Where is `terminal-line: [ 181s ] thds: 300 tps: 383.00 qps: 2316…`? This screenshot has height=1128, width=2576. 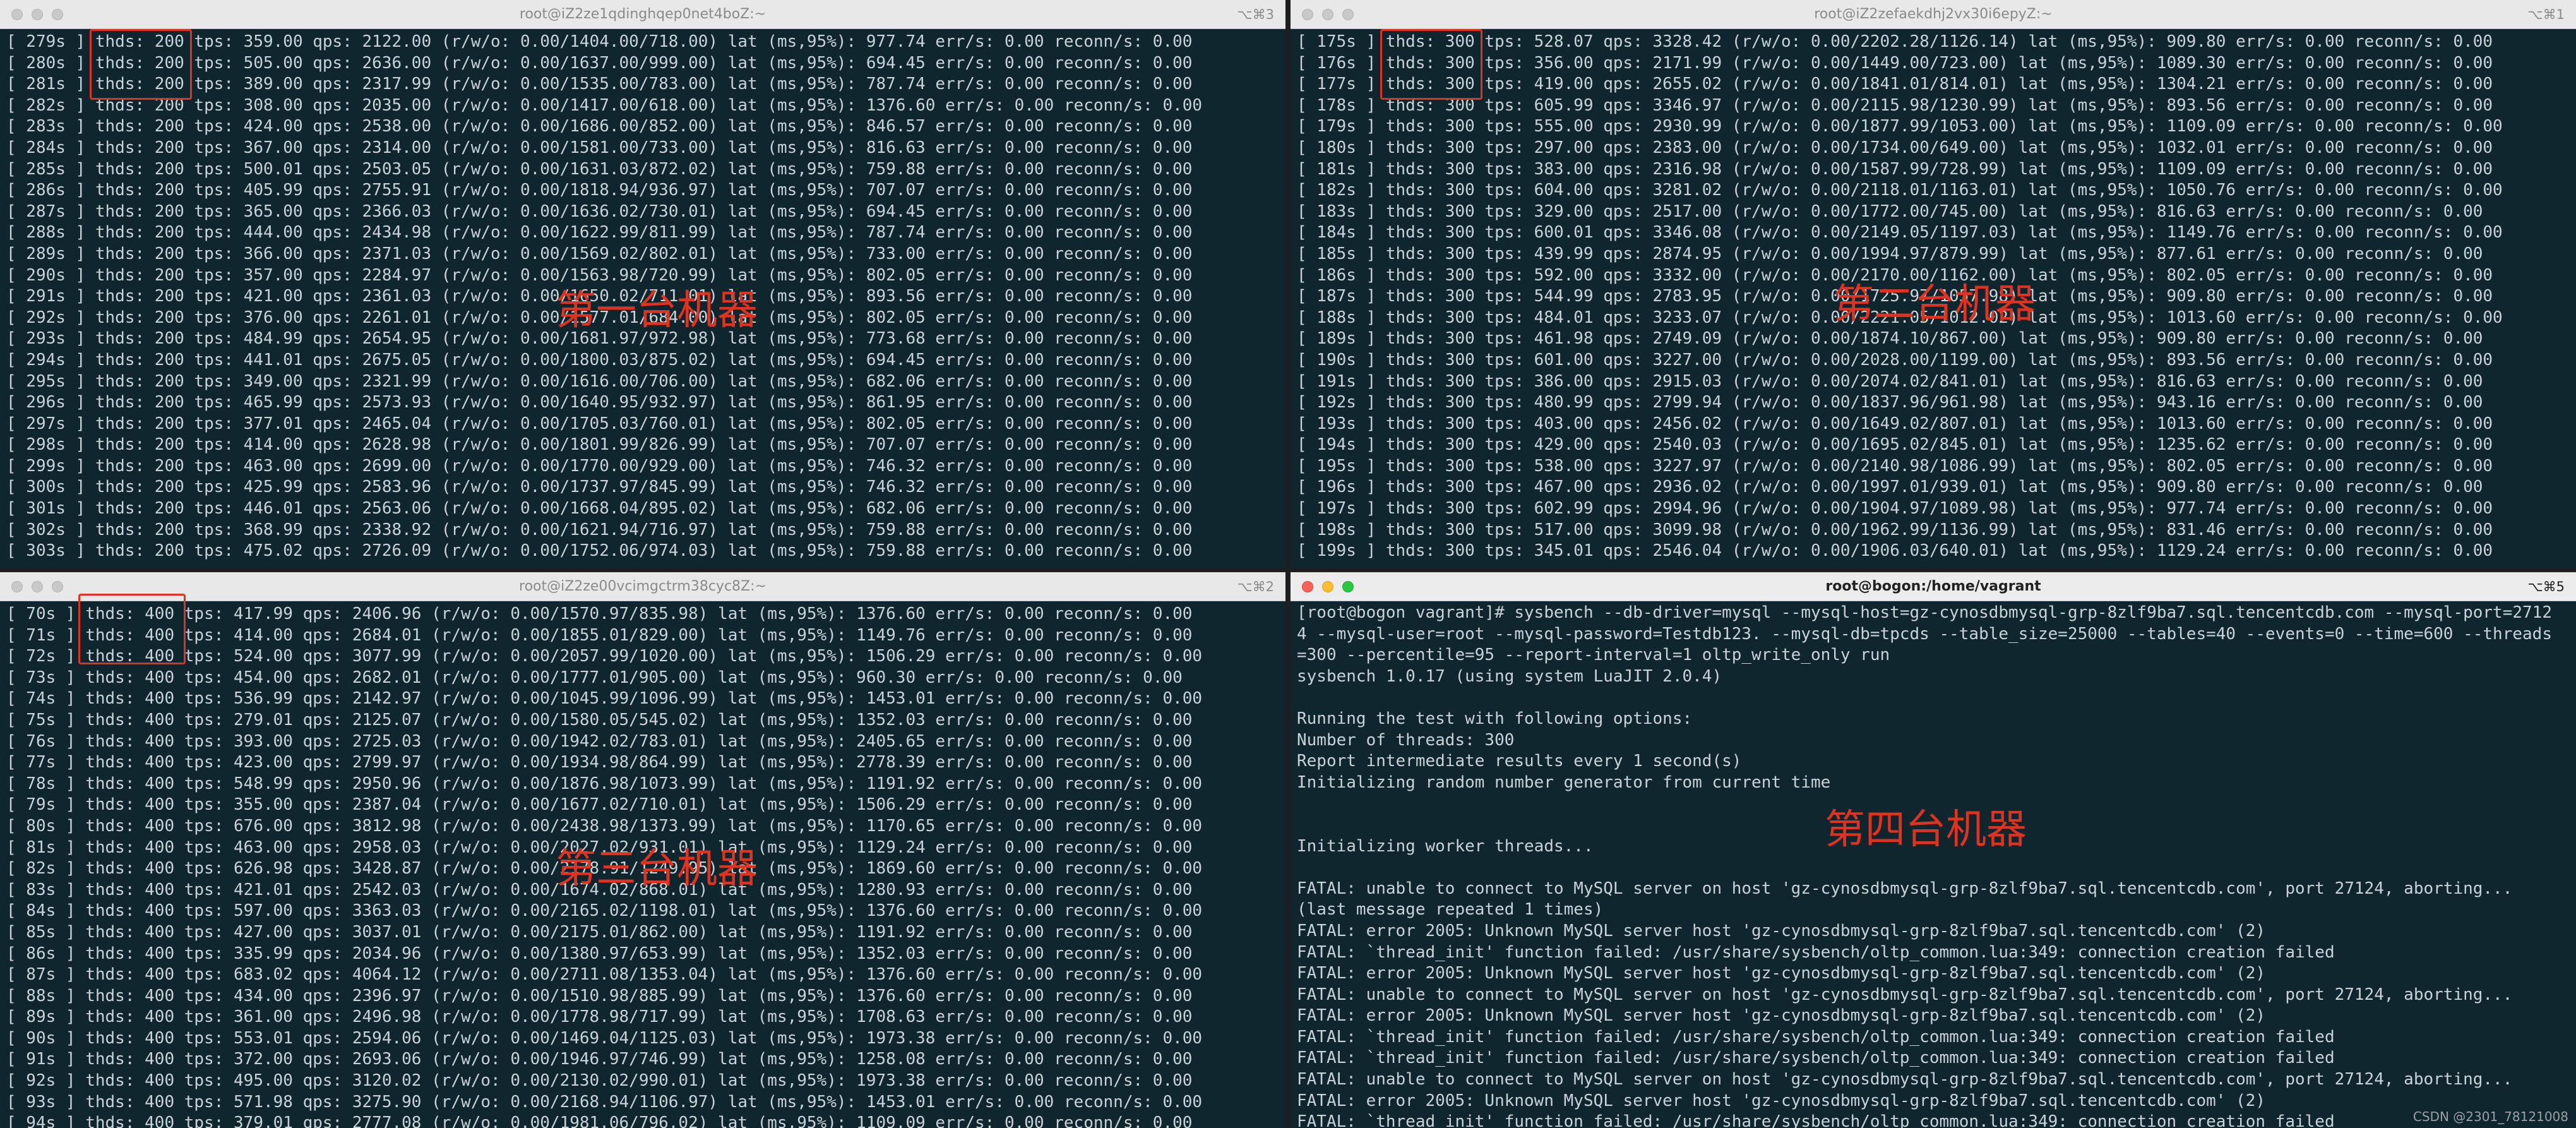 terminal-line: [ 181s ] thds: 300 tps: 383.00 qps: 2316… is located at coordinates (1895, 169).